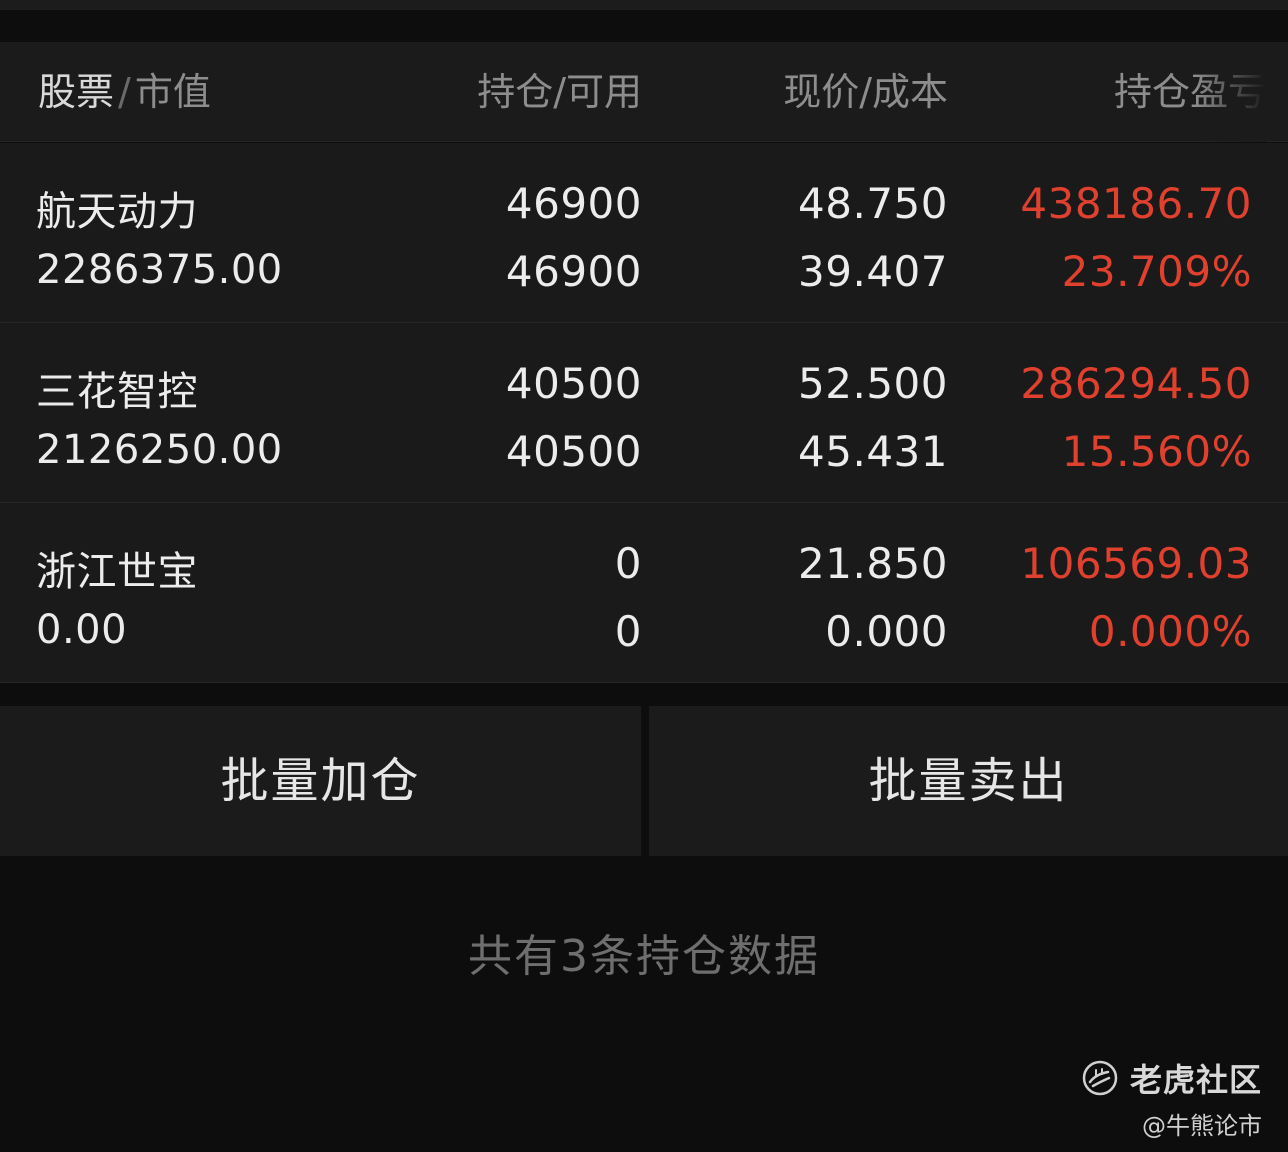 The width and height of the screenshot is (1288, 1152). I want to click on current-price: 48.750, so click(873, 203).